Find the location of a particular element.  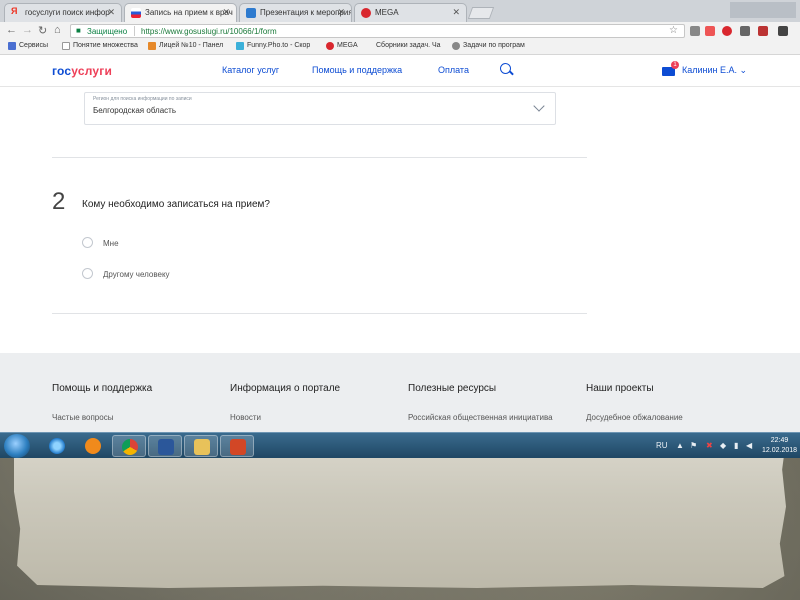

start-button is located at coordinates (17, 446).